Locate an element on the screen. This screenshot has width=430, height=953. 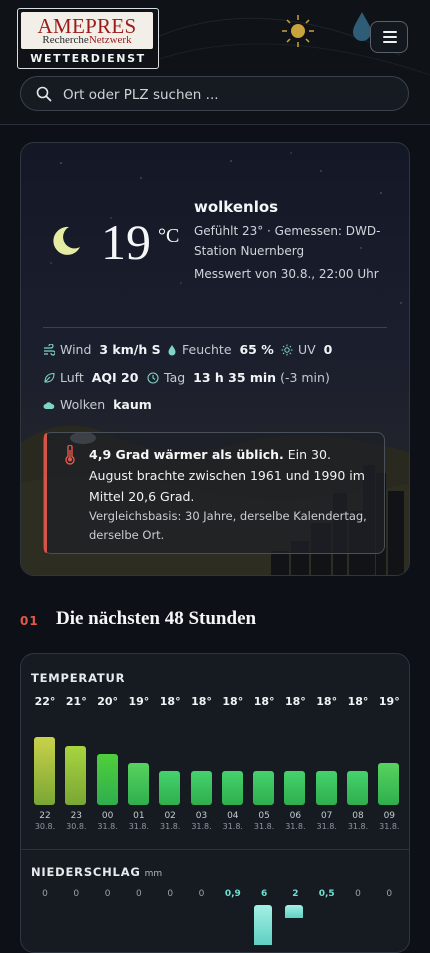
stat-wind-value: 3 km/h S is located at coordinates (130, 349).